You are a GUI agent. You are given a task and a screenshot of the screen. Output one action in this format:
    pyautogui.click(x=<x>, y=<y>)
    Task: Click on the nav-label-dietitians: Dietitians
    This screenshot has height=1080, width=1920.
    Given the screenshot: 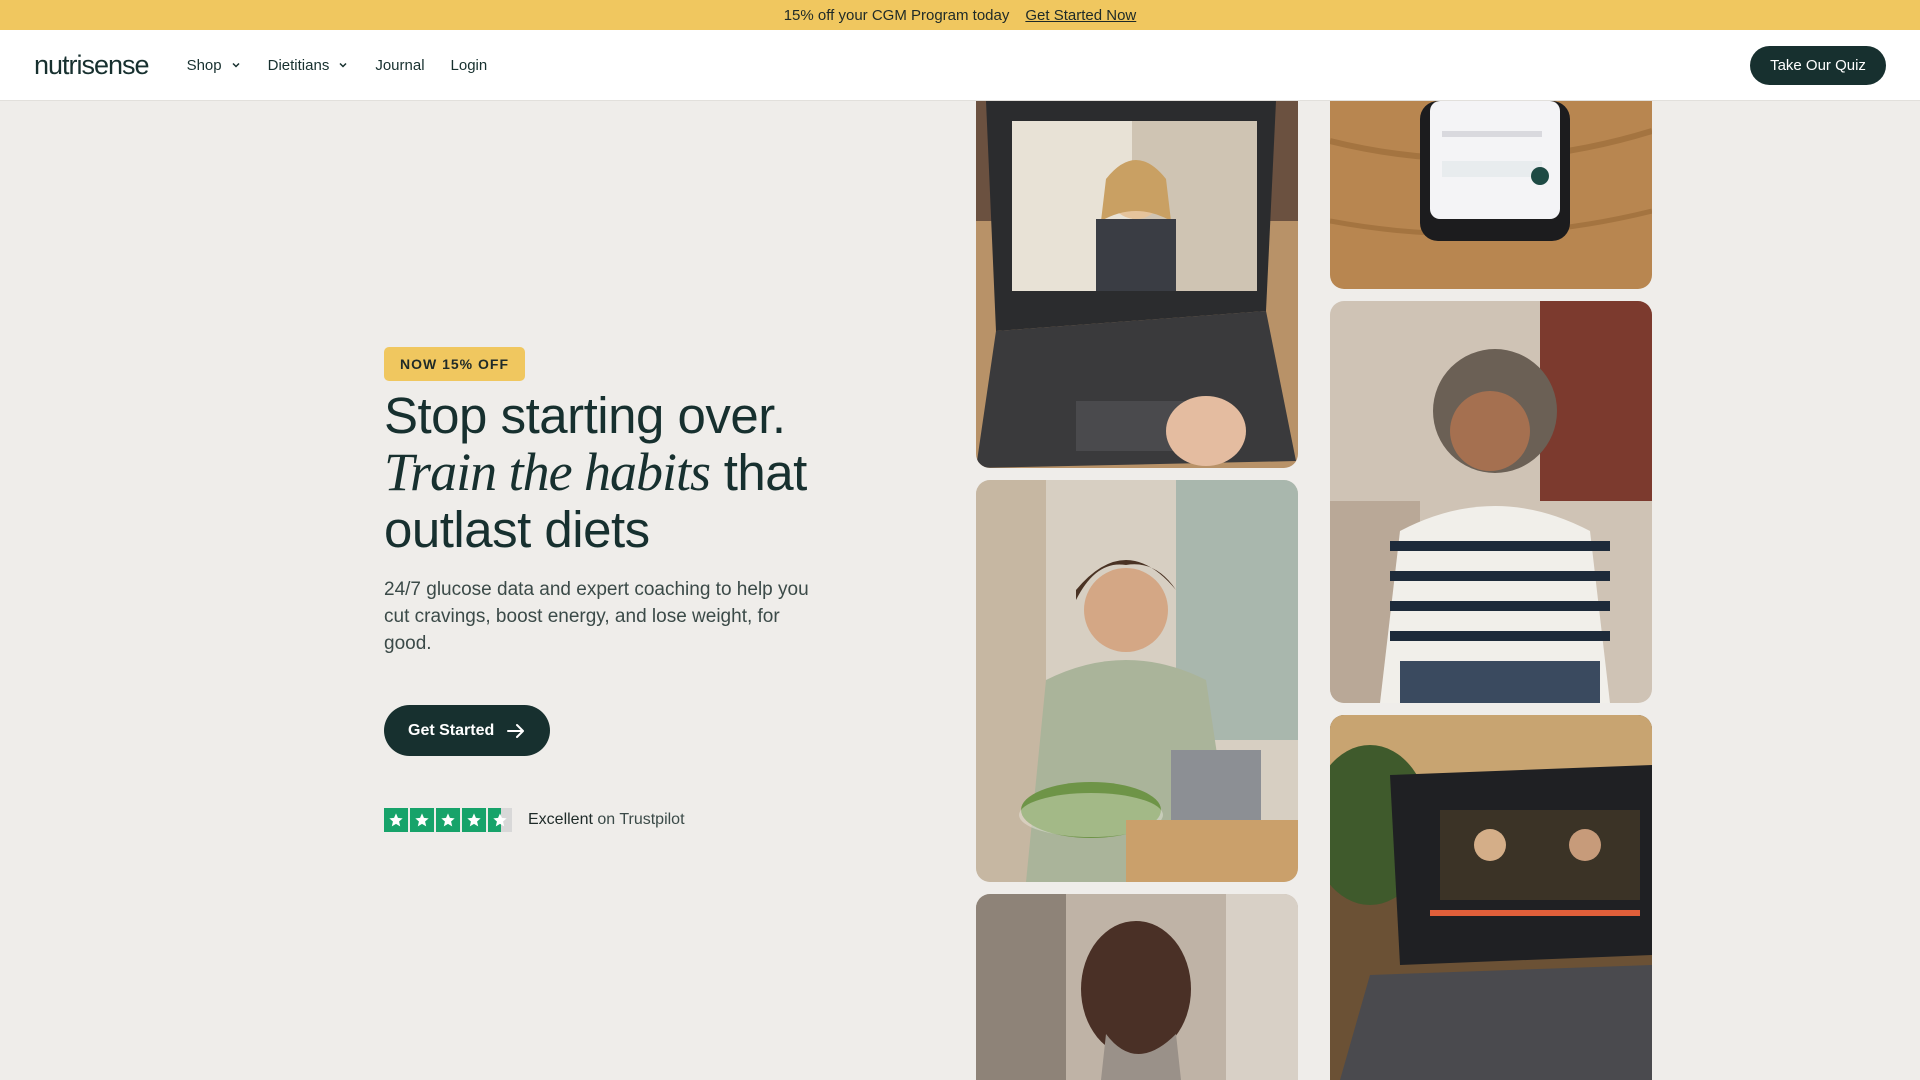 What is the action you would take?
    pyautogui.click(x=298, y=65)
    